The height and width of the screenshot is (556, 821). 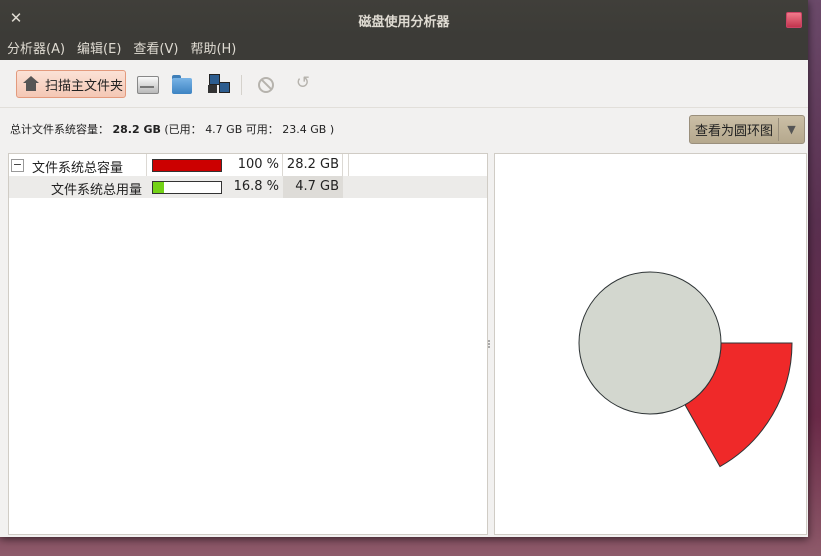 I want to click on home-icon, so click(x=31, y=84).